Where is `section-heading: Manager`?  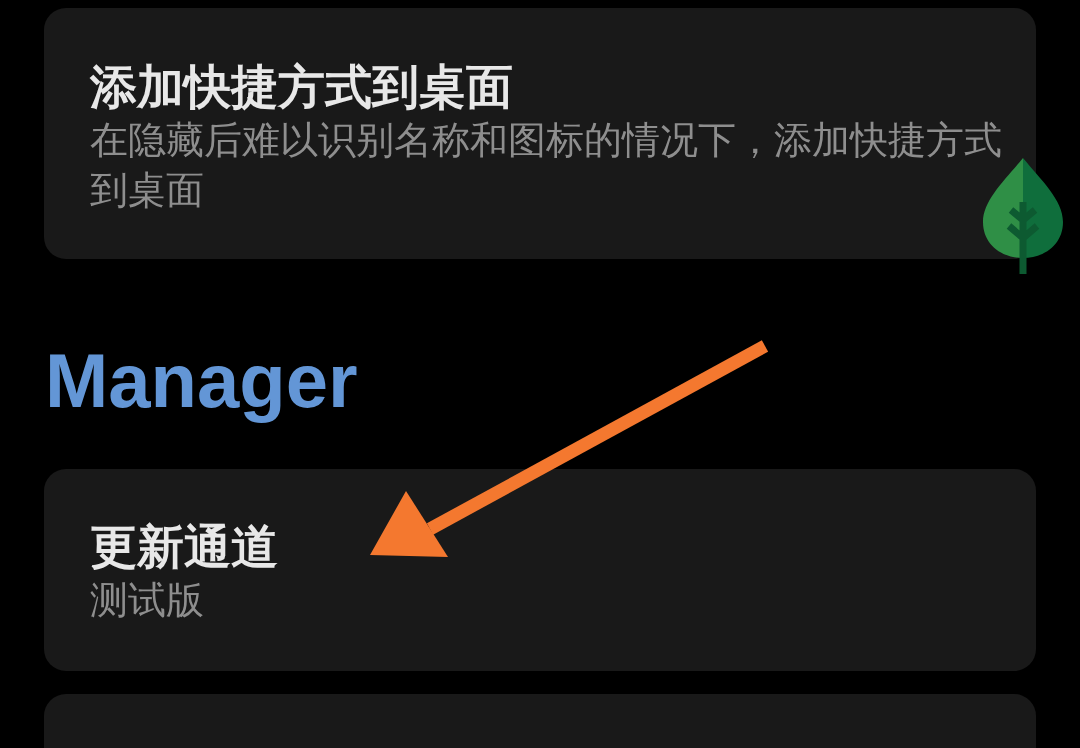
section-heading: Manager is located at coordinates (201, 381).